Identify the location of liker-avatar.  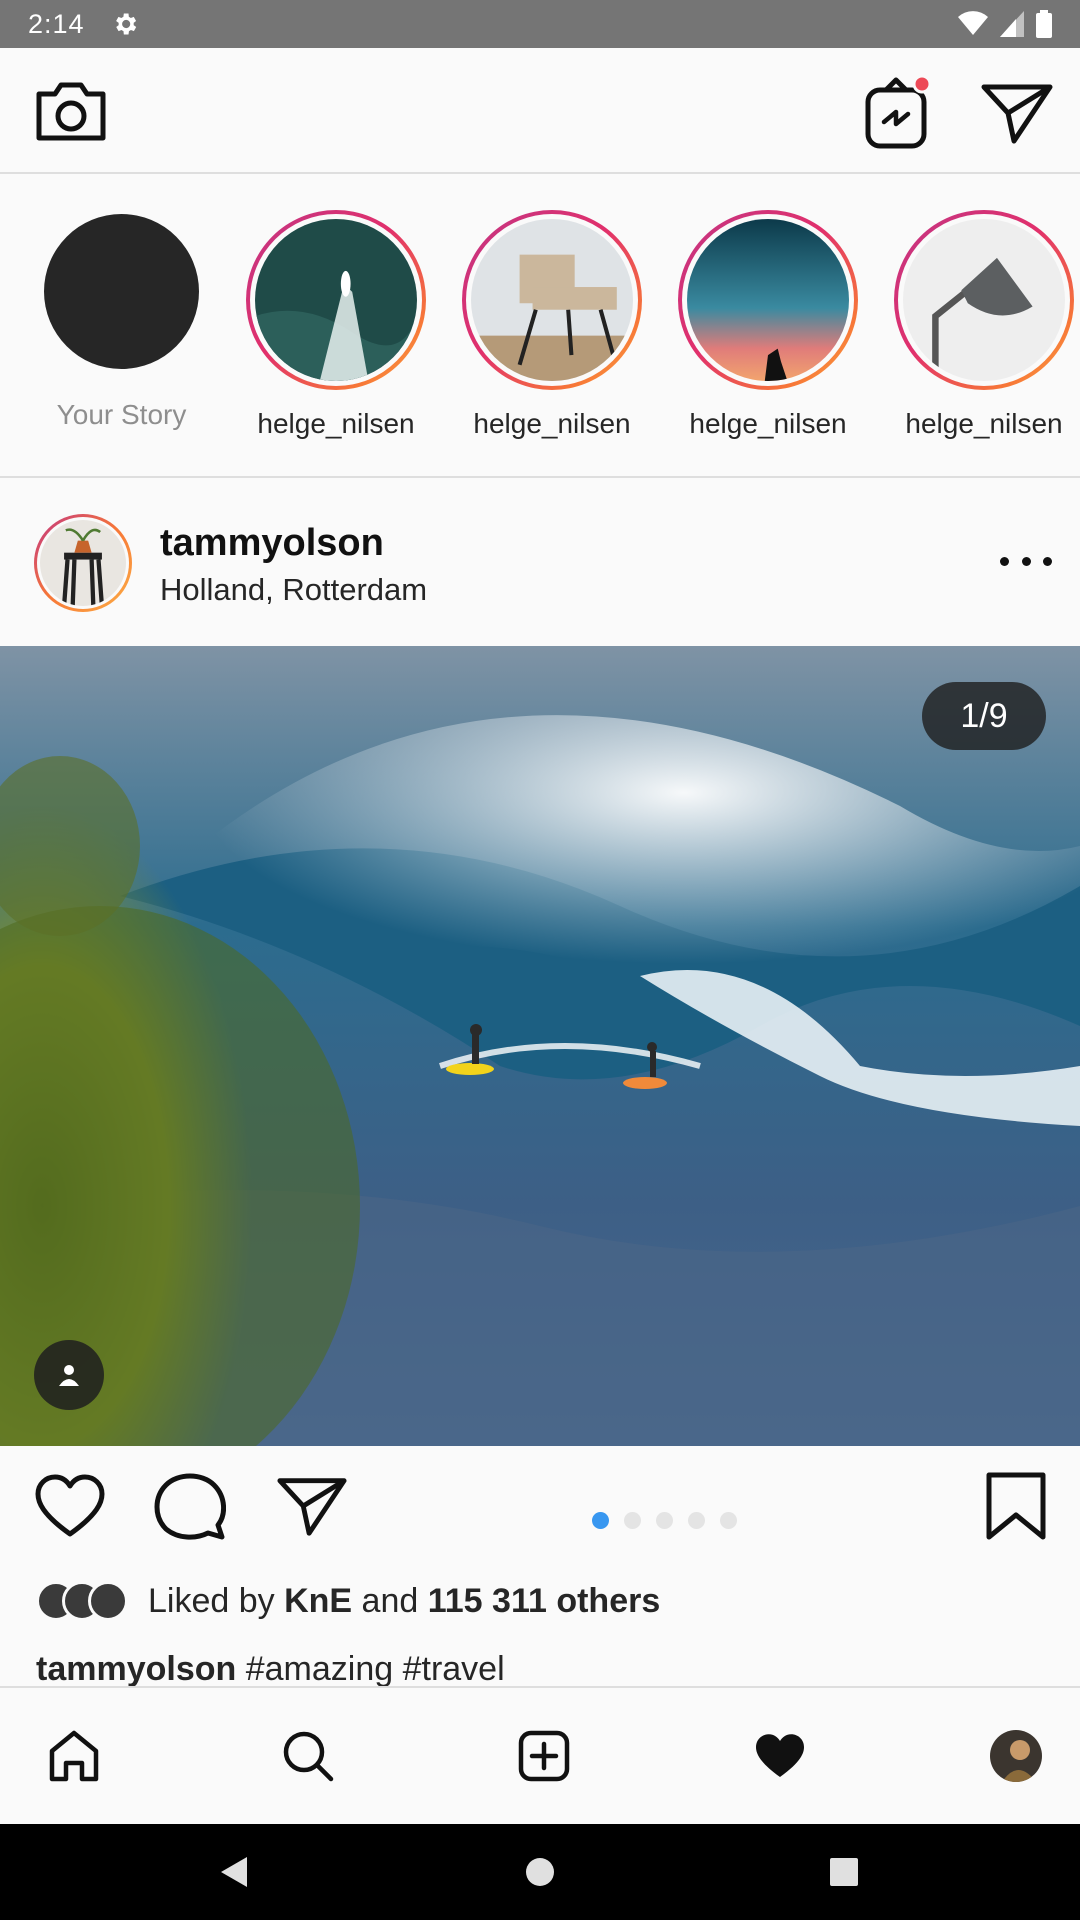
(108, 1601).